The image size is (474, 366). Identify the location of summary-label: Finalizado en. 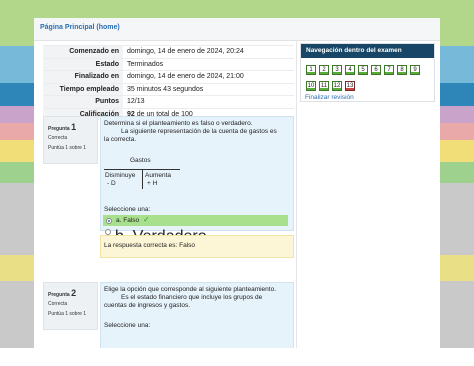
(83, 76).